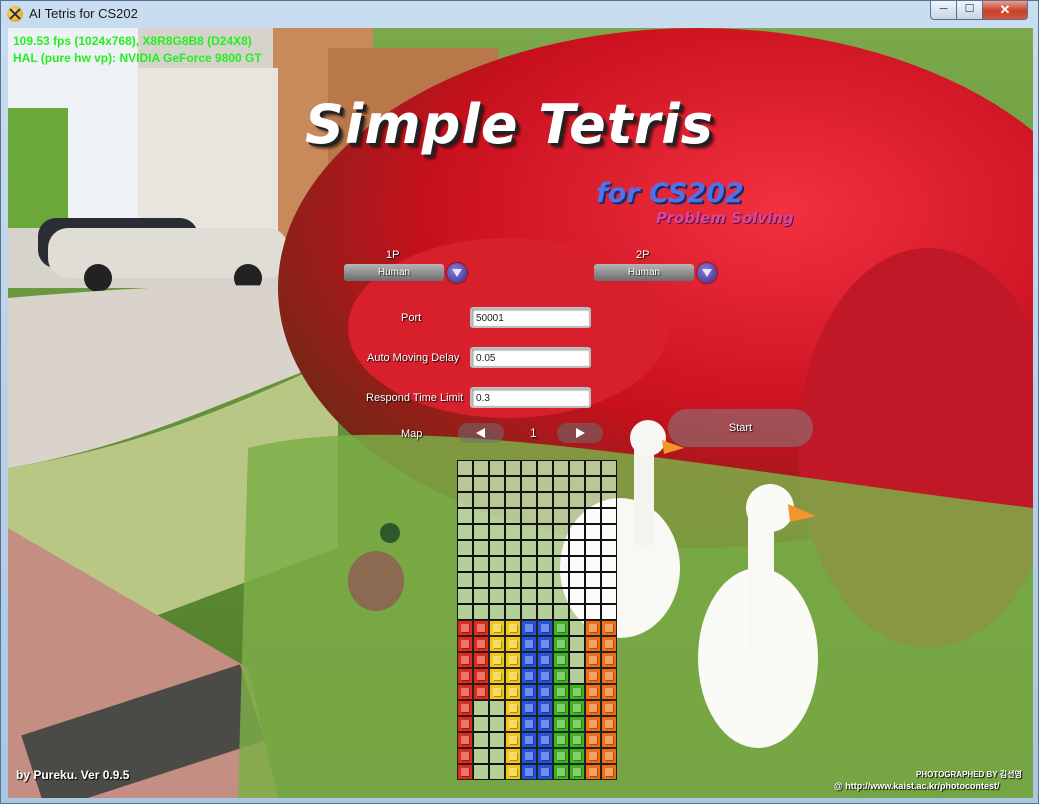 The height and width of the screenshot is (804, 1039). I want to click on close-button: ✕, so click(1005, 10).